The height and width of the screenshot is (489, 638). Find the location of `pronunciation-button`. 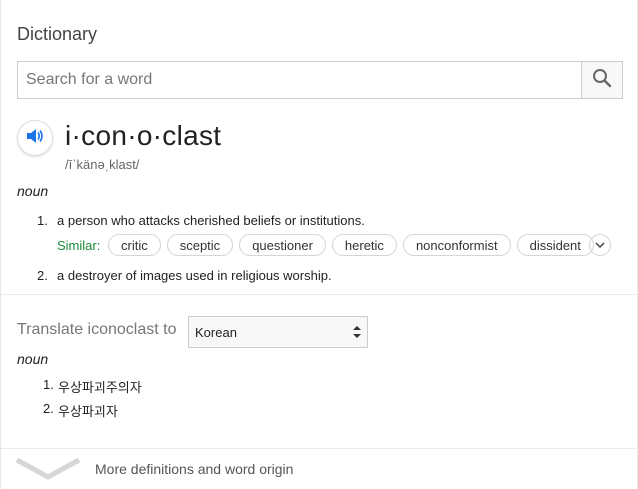

pronunciation-button is located at coordinates (35, 138).